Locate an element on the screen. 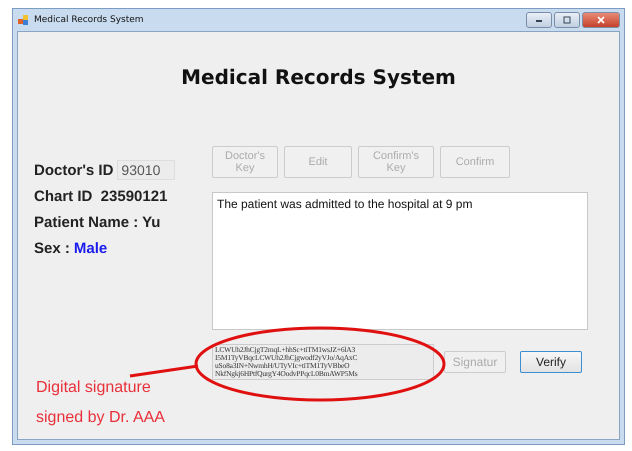 The width and height of the screenshot is (632, 451). maximize-button is located at coordinates (567, 20).